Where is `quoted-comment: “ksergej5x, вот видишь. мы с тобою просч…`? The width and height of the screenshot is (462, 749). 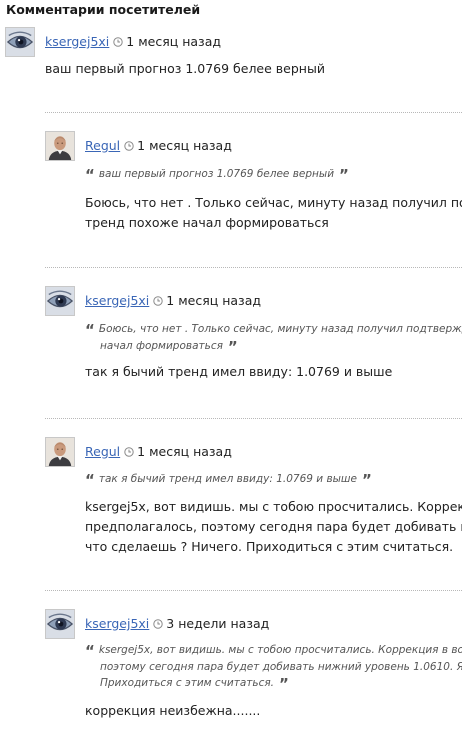
quoted-comment: “ksergej5x, вот видишь. мы с тобою просч… is located at coordinates (273, 667).